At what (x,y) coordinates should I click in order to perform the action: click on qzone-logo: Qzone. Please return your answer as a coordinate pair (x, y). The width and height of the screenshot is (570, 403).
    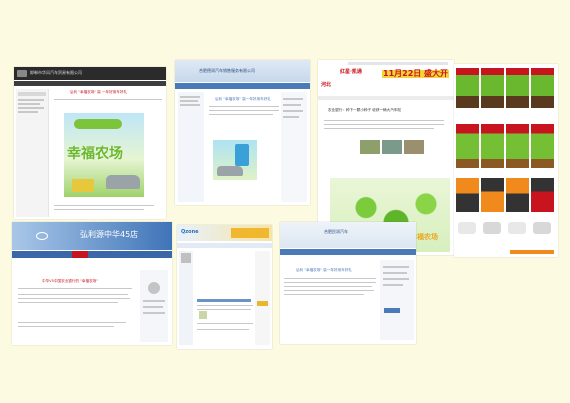
    Looking at the image, I should click on (190, 232).